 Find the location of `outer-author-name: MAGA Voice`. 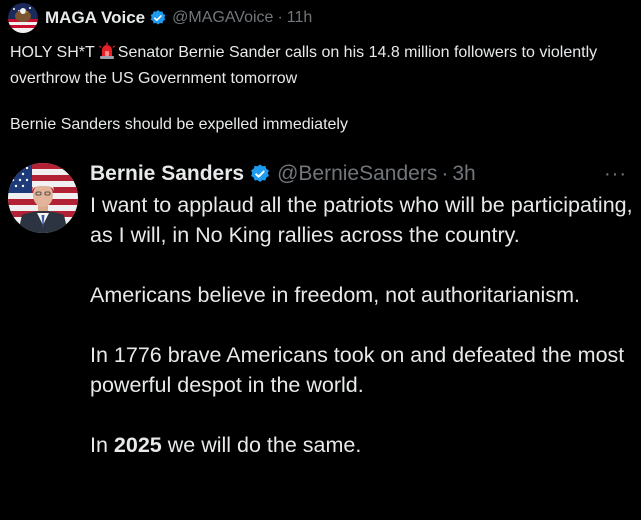

outer-author-name: MAGA Voice is located at coordinates (95, 18).